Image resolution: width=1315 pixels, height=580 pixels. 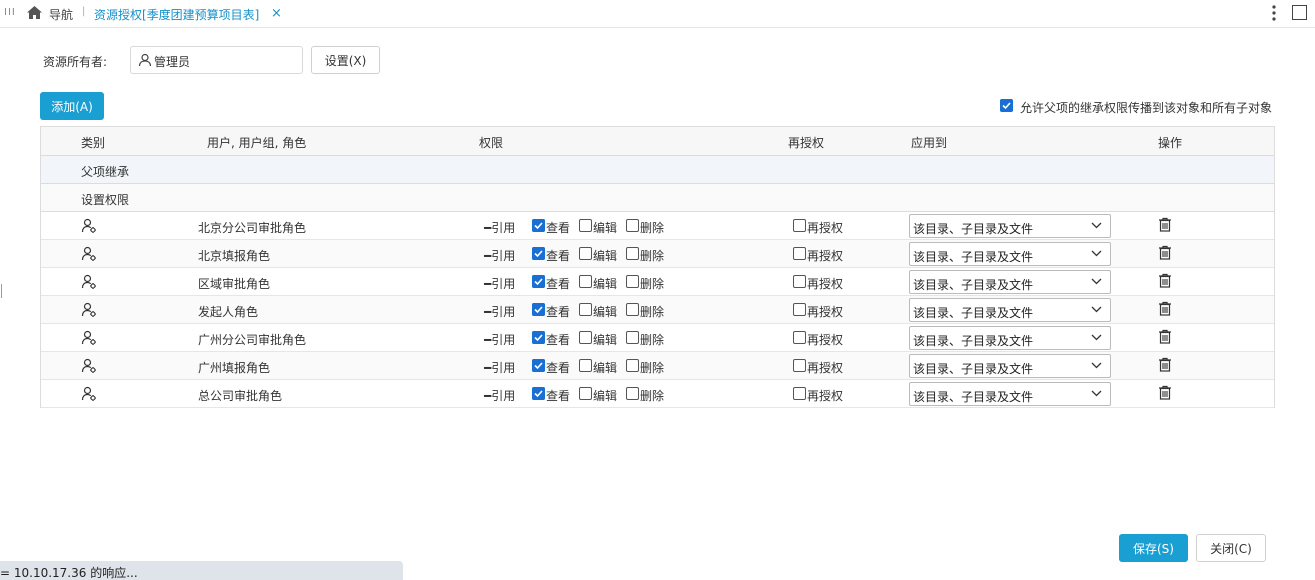 What do you see at coordinates (657, 254) in the screenshot?
I see `table-row: 北京填报角色 ━引用 查看 编辑 删除 再授权 该目录、子目录及文件` at bounding box center [657, 254].